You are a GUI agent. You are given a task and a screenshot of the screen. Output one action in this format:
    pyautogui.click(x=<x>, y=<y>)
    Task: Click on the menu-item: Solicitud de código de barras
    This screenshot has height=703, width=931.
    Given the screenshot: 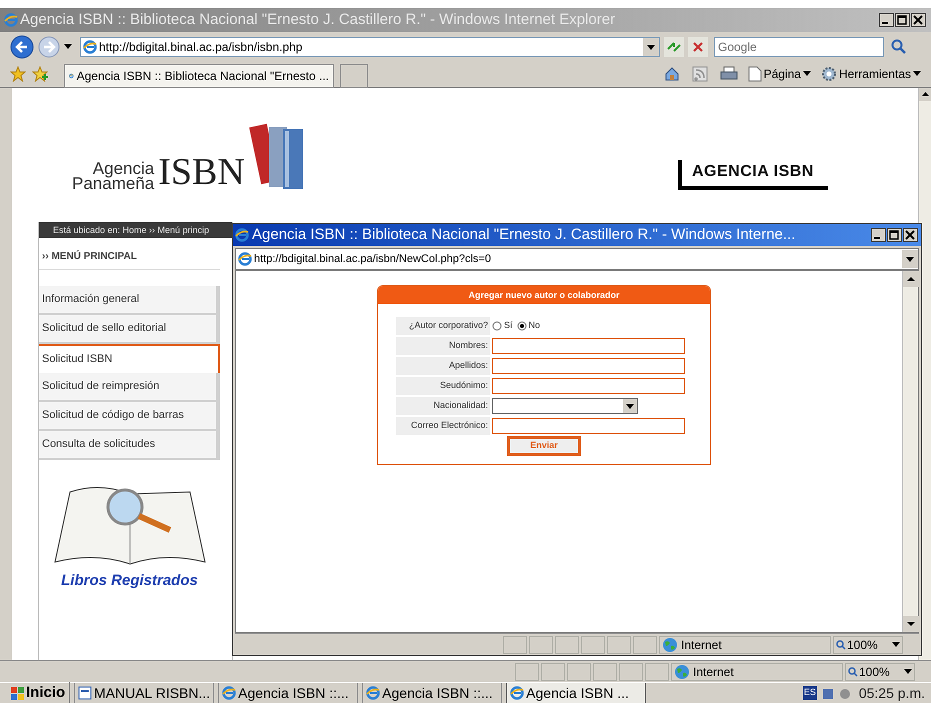 What is the action you would take?
    pyautogui.click(x=129, y=416)
    